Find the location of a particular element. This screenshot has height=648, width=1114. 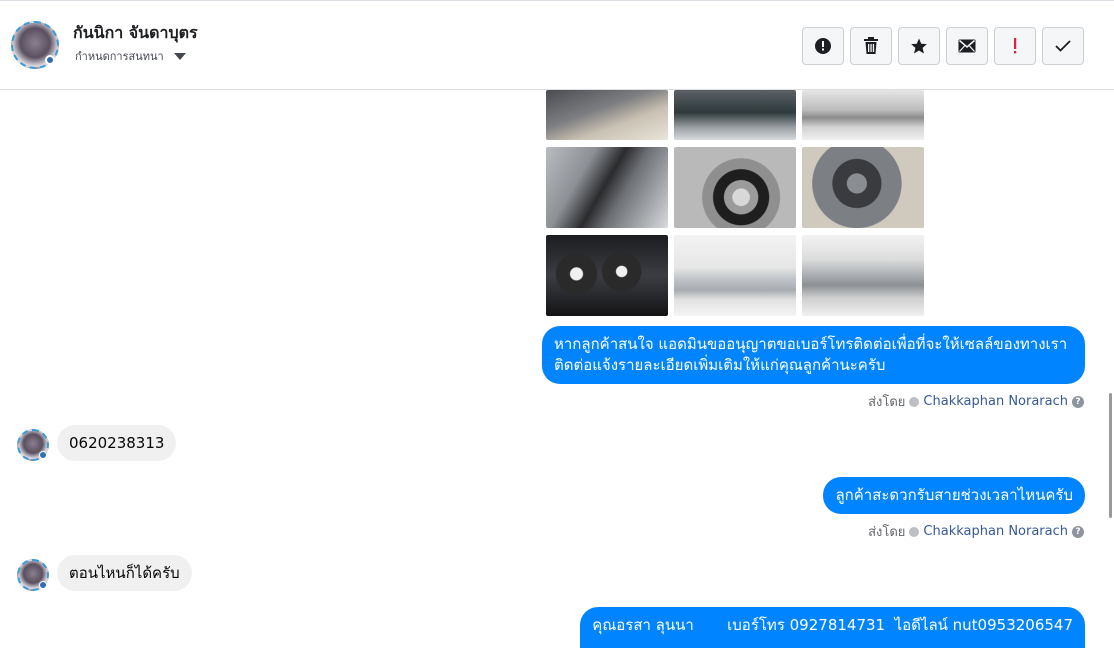

action-toolbar is located at coordinates (943, 46).